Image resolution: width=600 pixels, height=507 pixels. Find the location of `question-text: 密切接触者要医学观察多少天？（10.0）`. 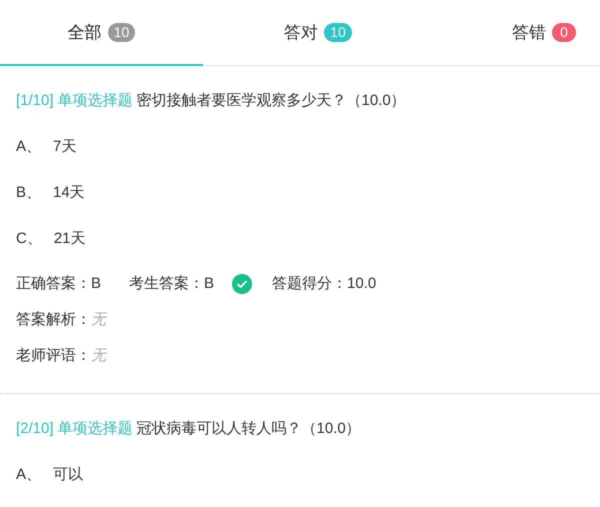

question-text: 密切接触者要医学观察多少天？（10.0） is located at coordinates (271, 101).